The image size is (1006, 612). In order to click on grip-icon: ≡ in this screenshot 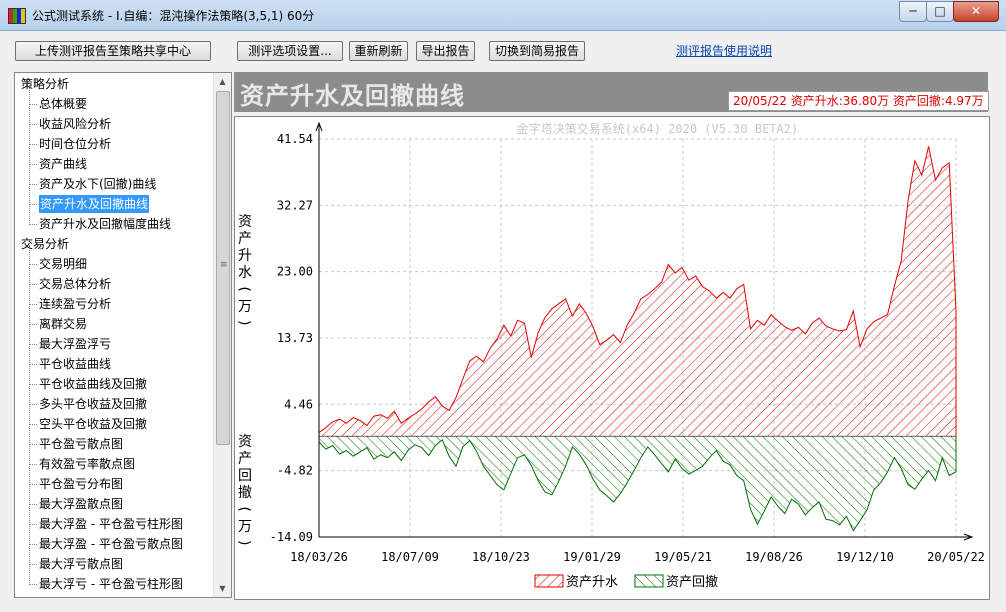, I will do `click(224, 265)`.